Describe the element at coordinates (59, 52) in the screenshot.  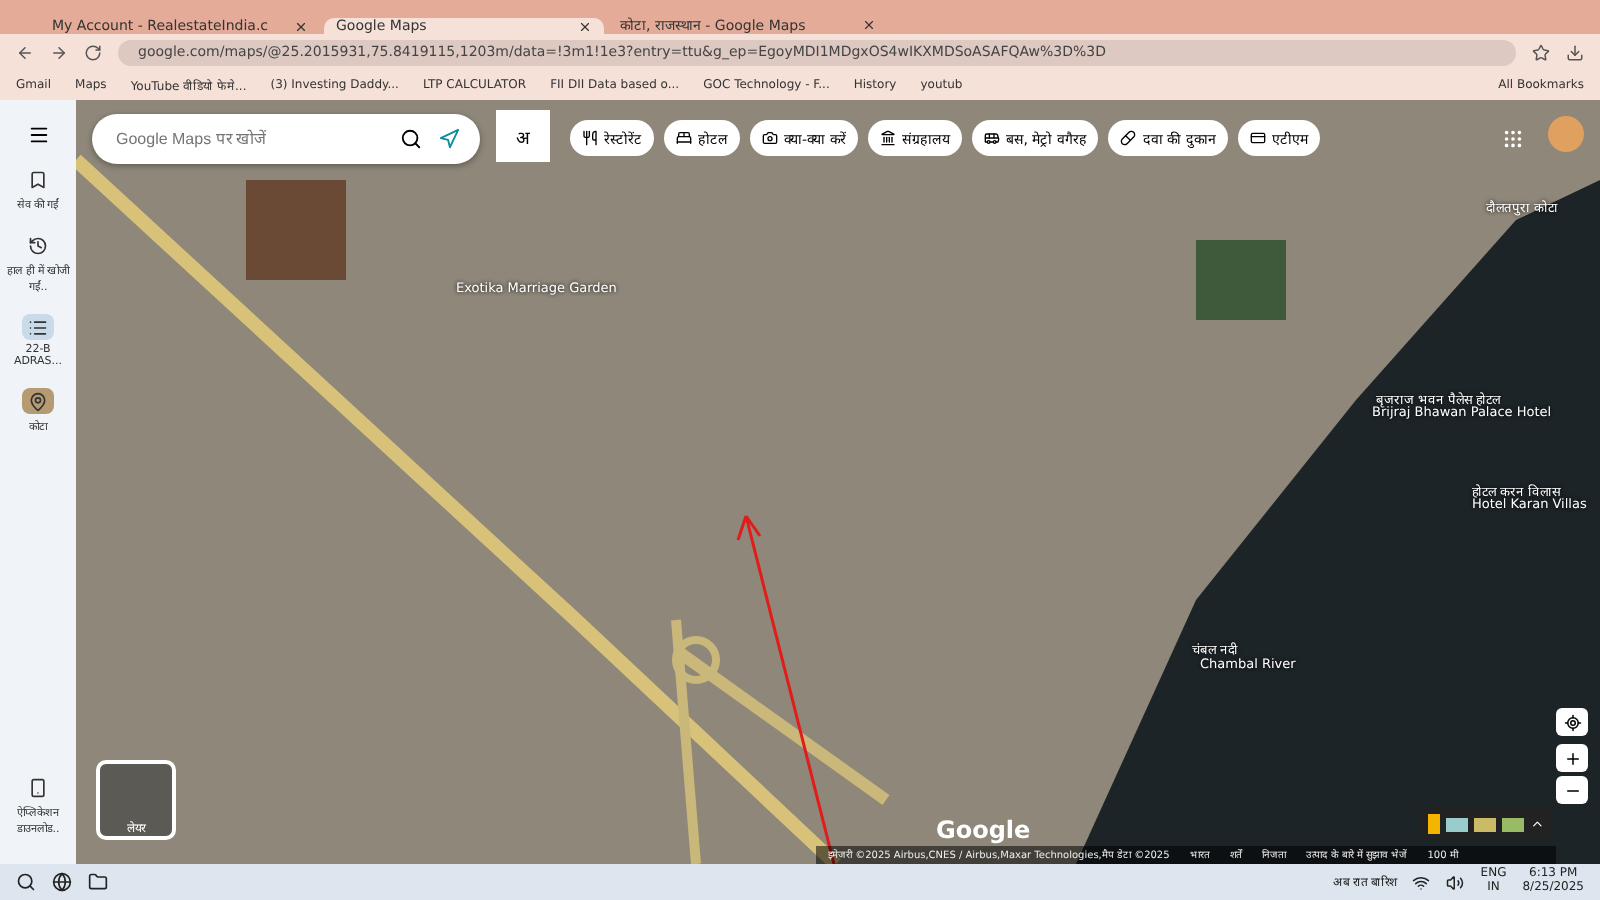
I see `forward-icon` at that location.